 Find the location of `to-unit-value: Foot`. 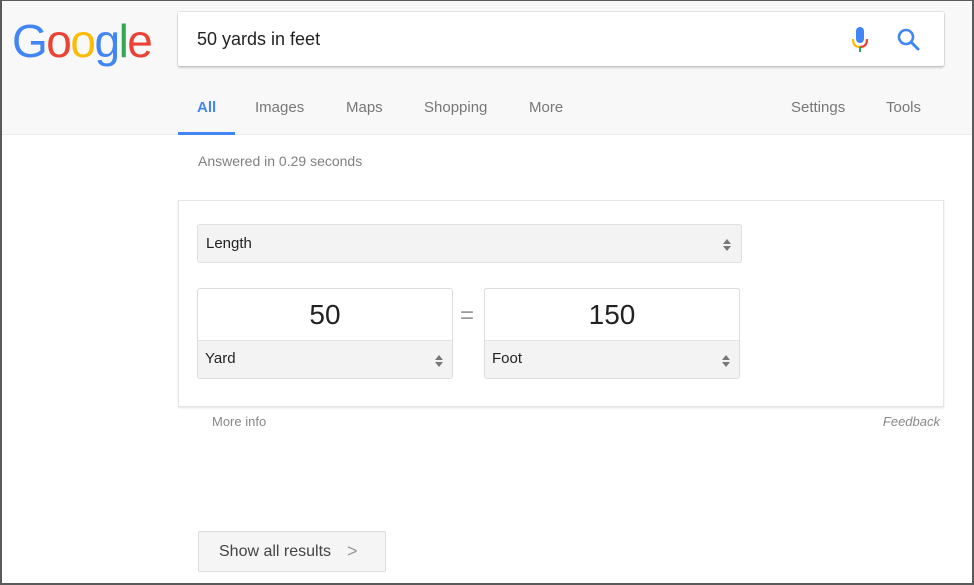

to-unit-value: Foot is located at coordinates (507, 358).